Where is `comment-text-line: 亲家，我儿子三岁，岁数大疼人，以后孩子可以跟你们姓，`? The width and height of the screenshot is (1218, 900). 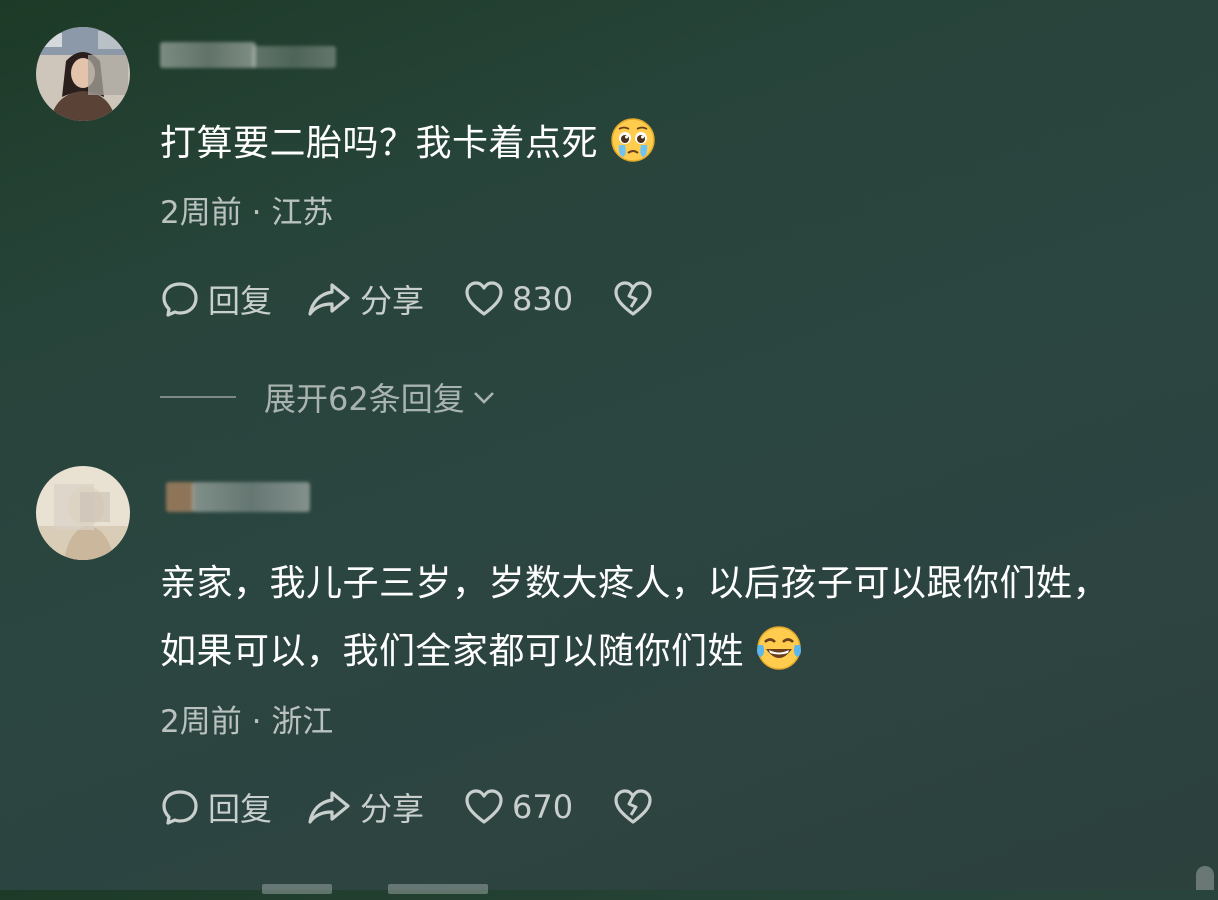
comment-text-line: 亲家，我儿子三岁，岁数大疼人，以后孩子可以跟你们姓， is located at coordinates (635, 583).